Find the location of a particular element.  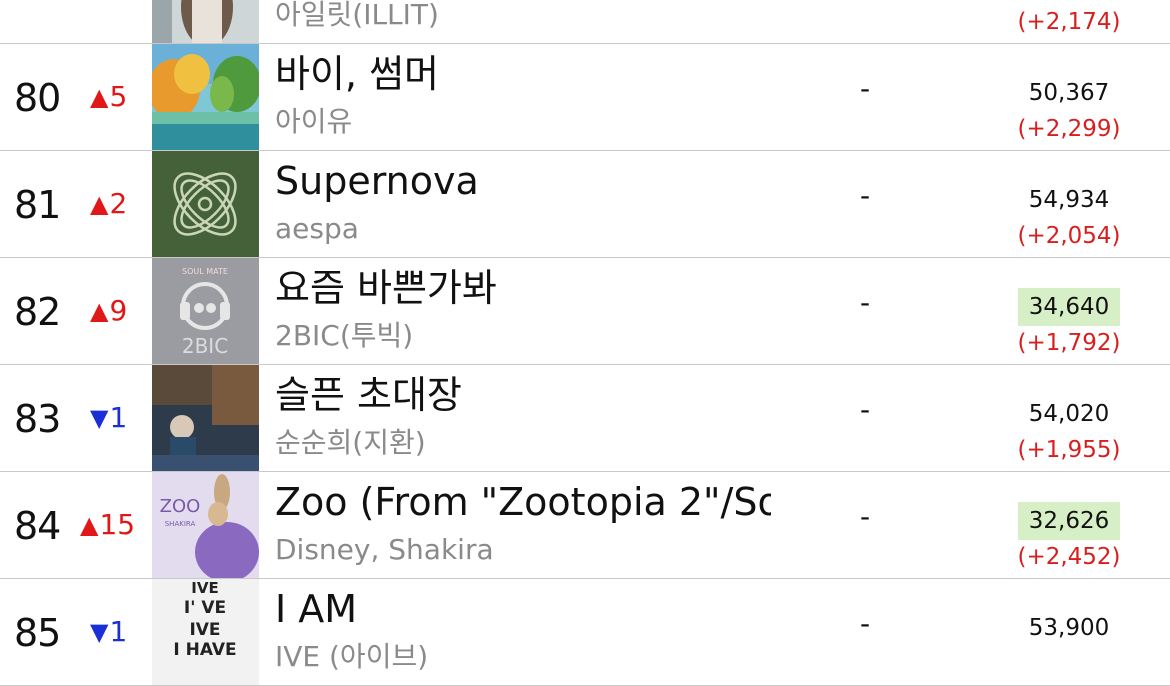

album-art-text: SOUL MATE is located at coordinates (205, 271).